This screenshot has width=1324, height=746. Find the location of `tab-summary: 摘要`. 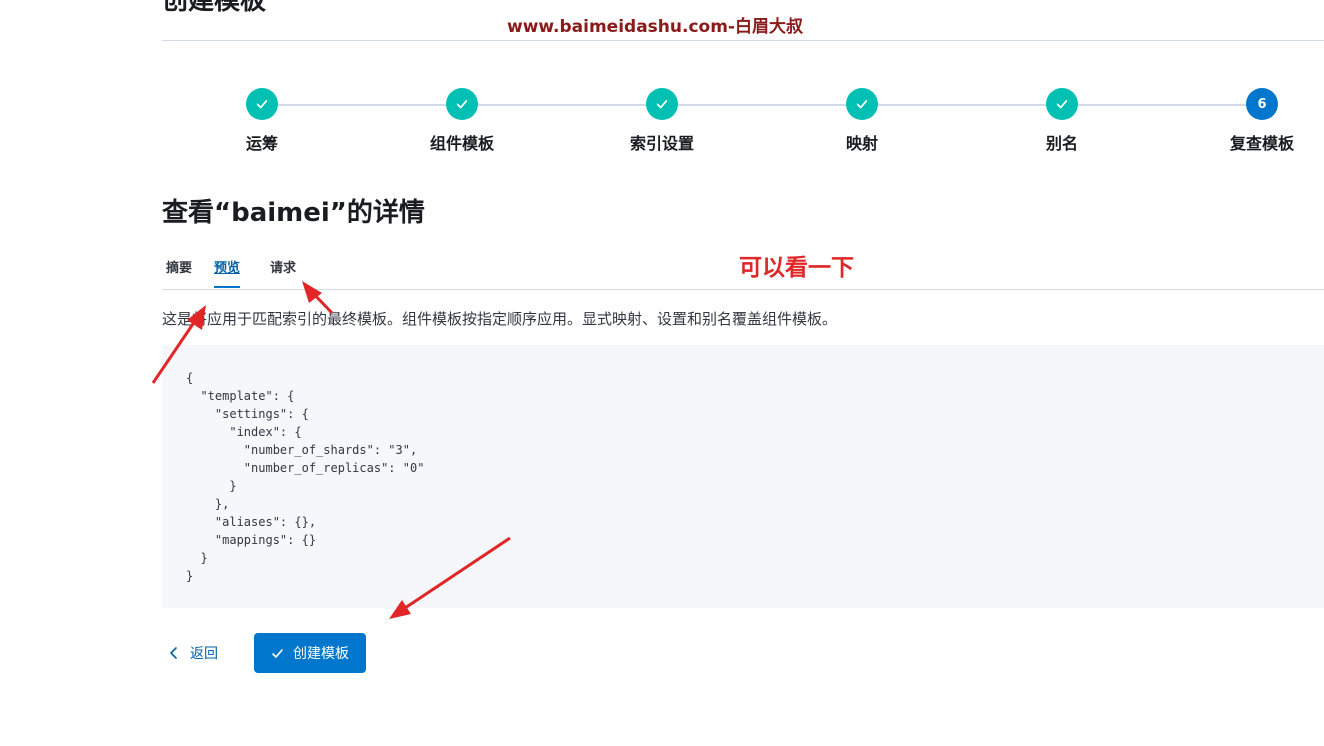

tab-summary: 摘要 is located at coordinates (179, 272).